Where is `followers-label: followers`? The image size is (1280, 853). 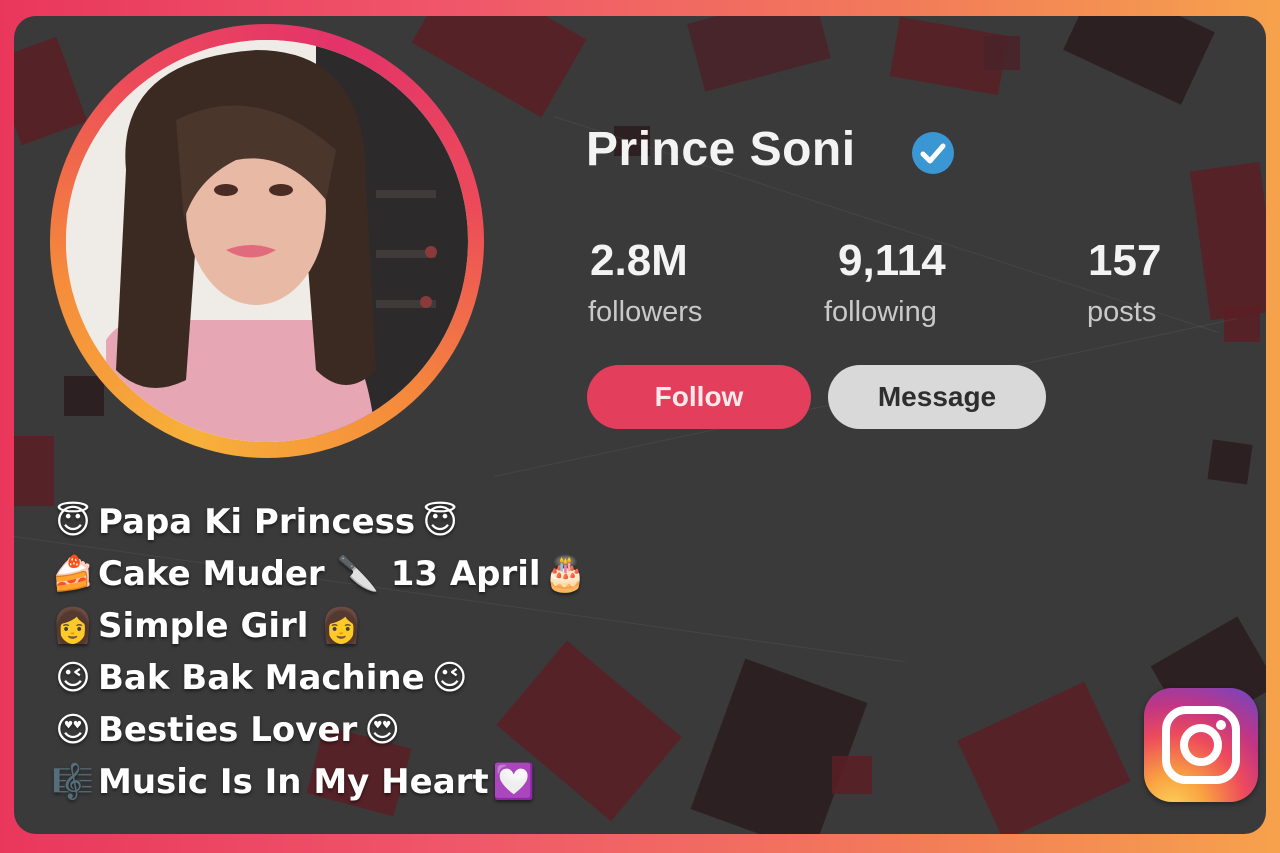
followers-label: followers is located at coordinates (645, 312).